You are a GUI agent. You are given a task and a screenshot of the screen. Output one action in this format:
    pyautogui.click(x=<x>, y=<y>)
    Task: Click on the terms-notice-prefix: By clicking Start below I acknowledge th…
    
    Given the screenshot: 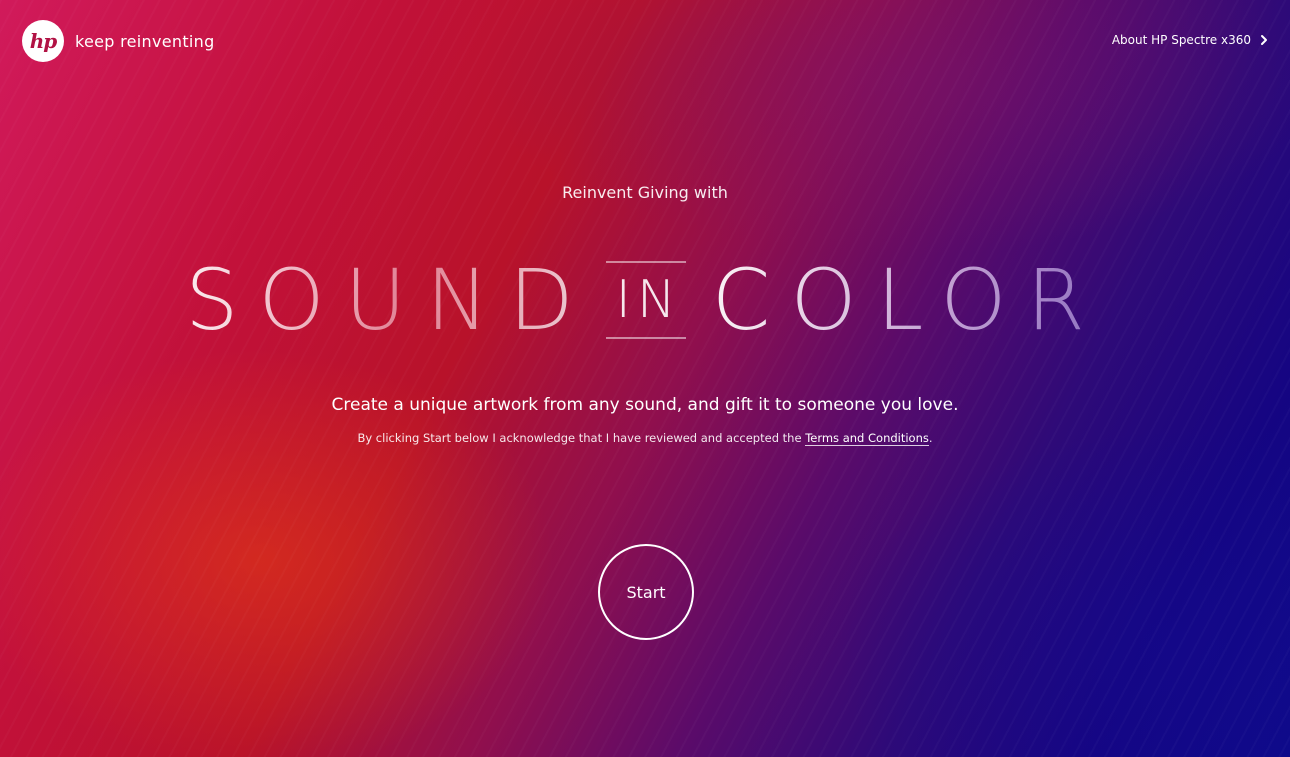 What is the action you would take?
    pyautogui.click(x=581, y=438)
    